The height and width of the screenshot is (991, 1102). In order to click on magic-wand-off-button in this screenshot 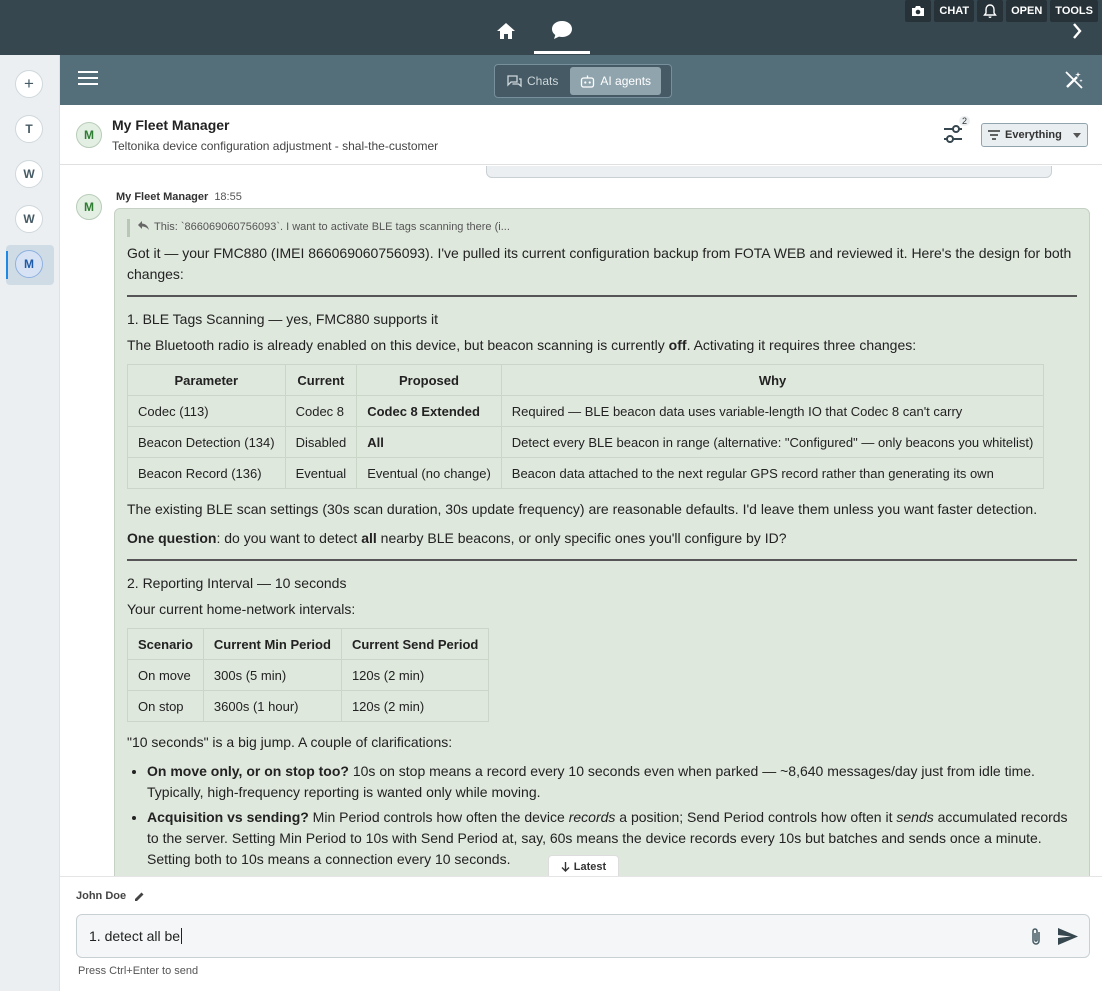, I will do `click(1074, 82)`.